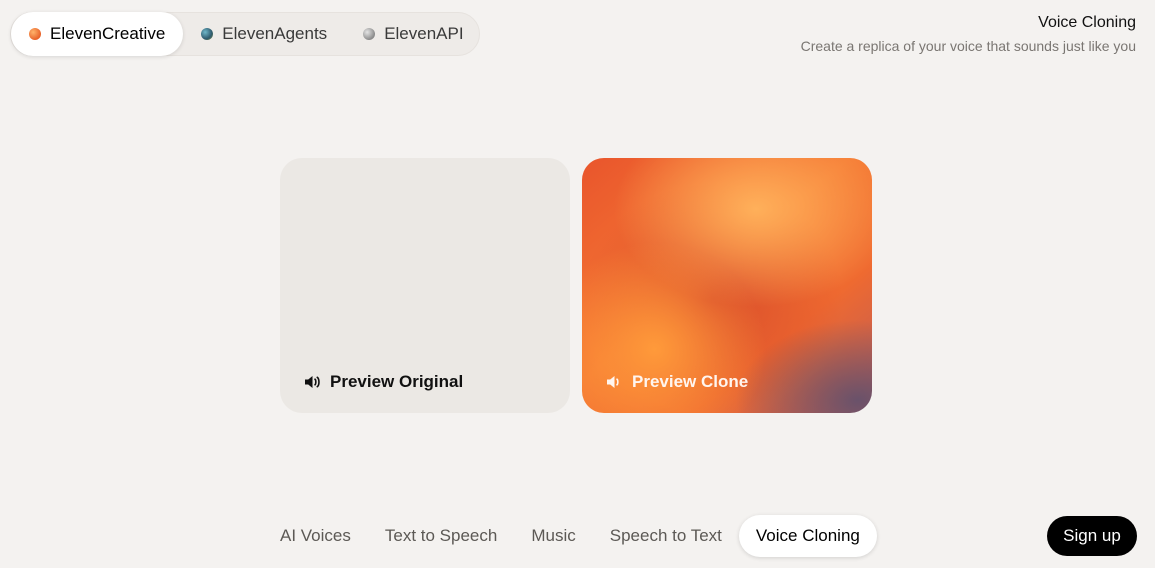  Describe the element at coordinates (275, 33) in the screenshot. I see `product-tab-label: ElevenAgents` at that location.